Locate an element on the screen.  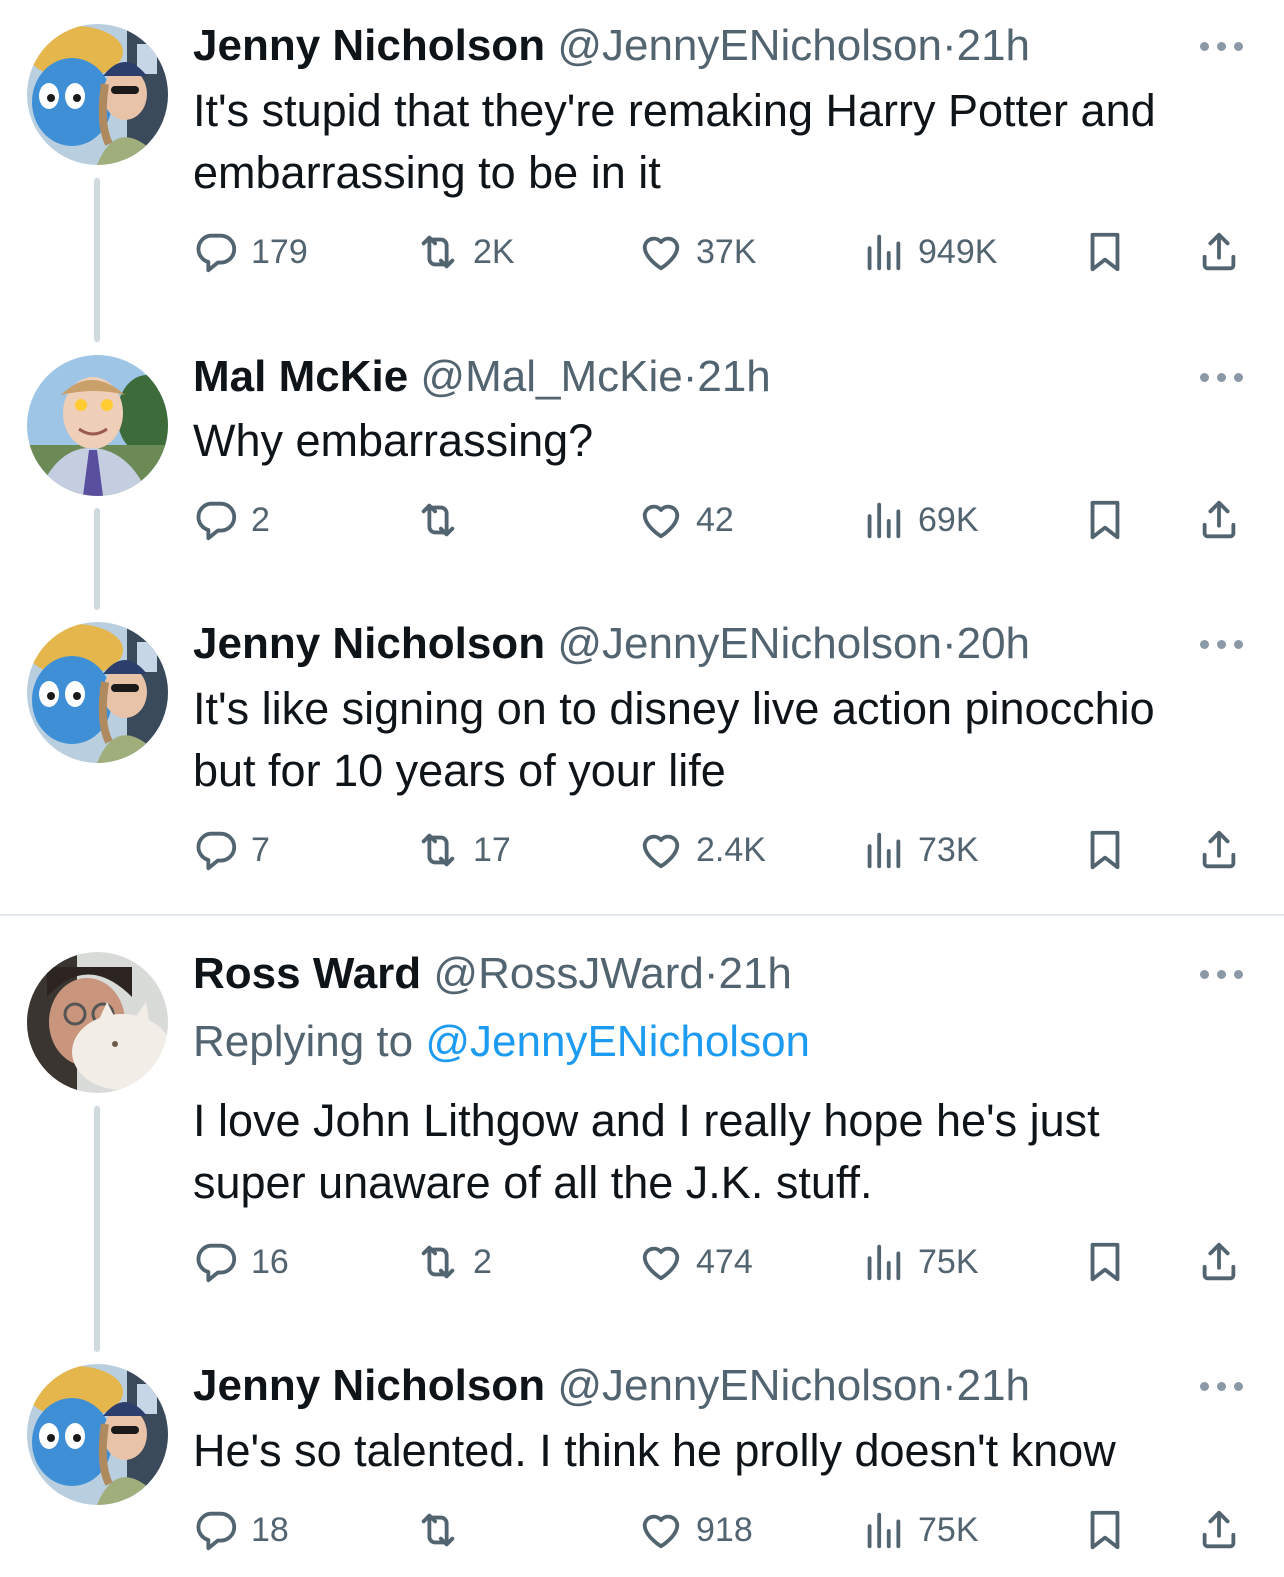
action-bar: 7 17 2.4K 73K is located at coordinates (642, 850).